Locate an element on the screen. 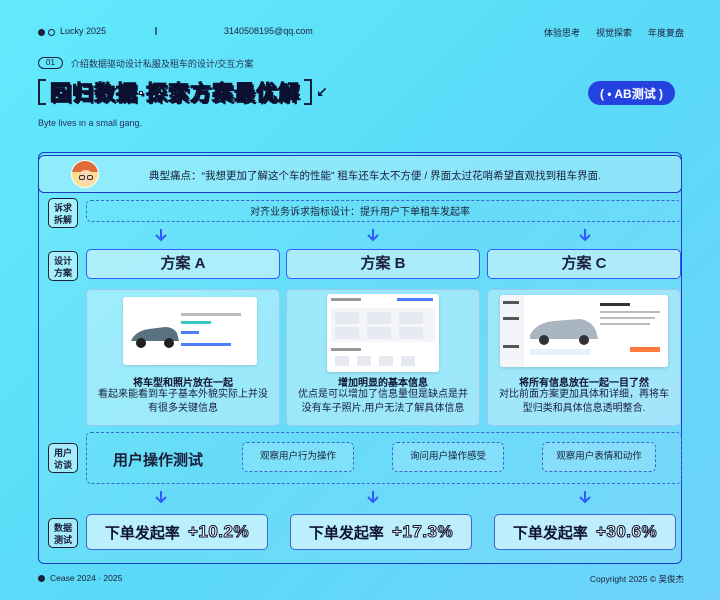 Image resolution: width=720 pixels, height=600 pixels. footer-copyright: Copyright 2025 © 吴俊杰 is located at coordinates (636, 579).